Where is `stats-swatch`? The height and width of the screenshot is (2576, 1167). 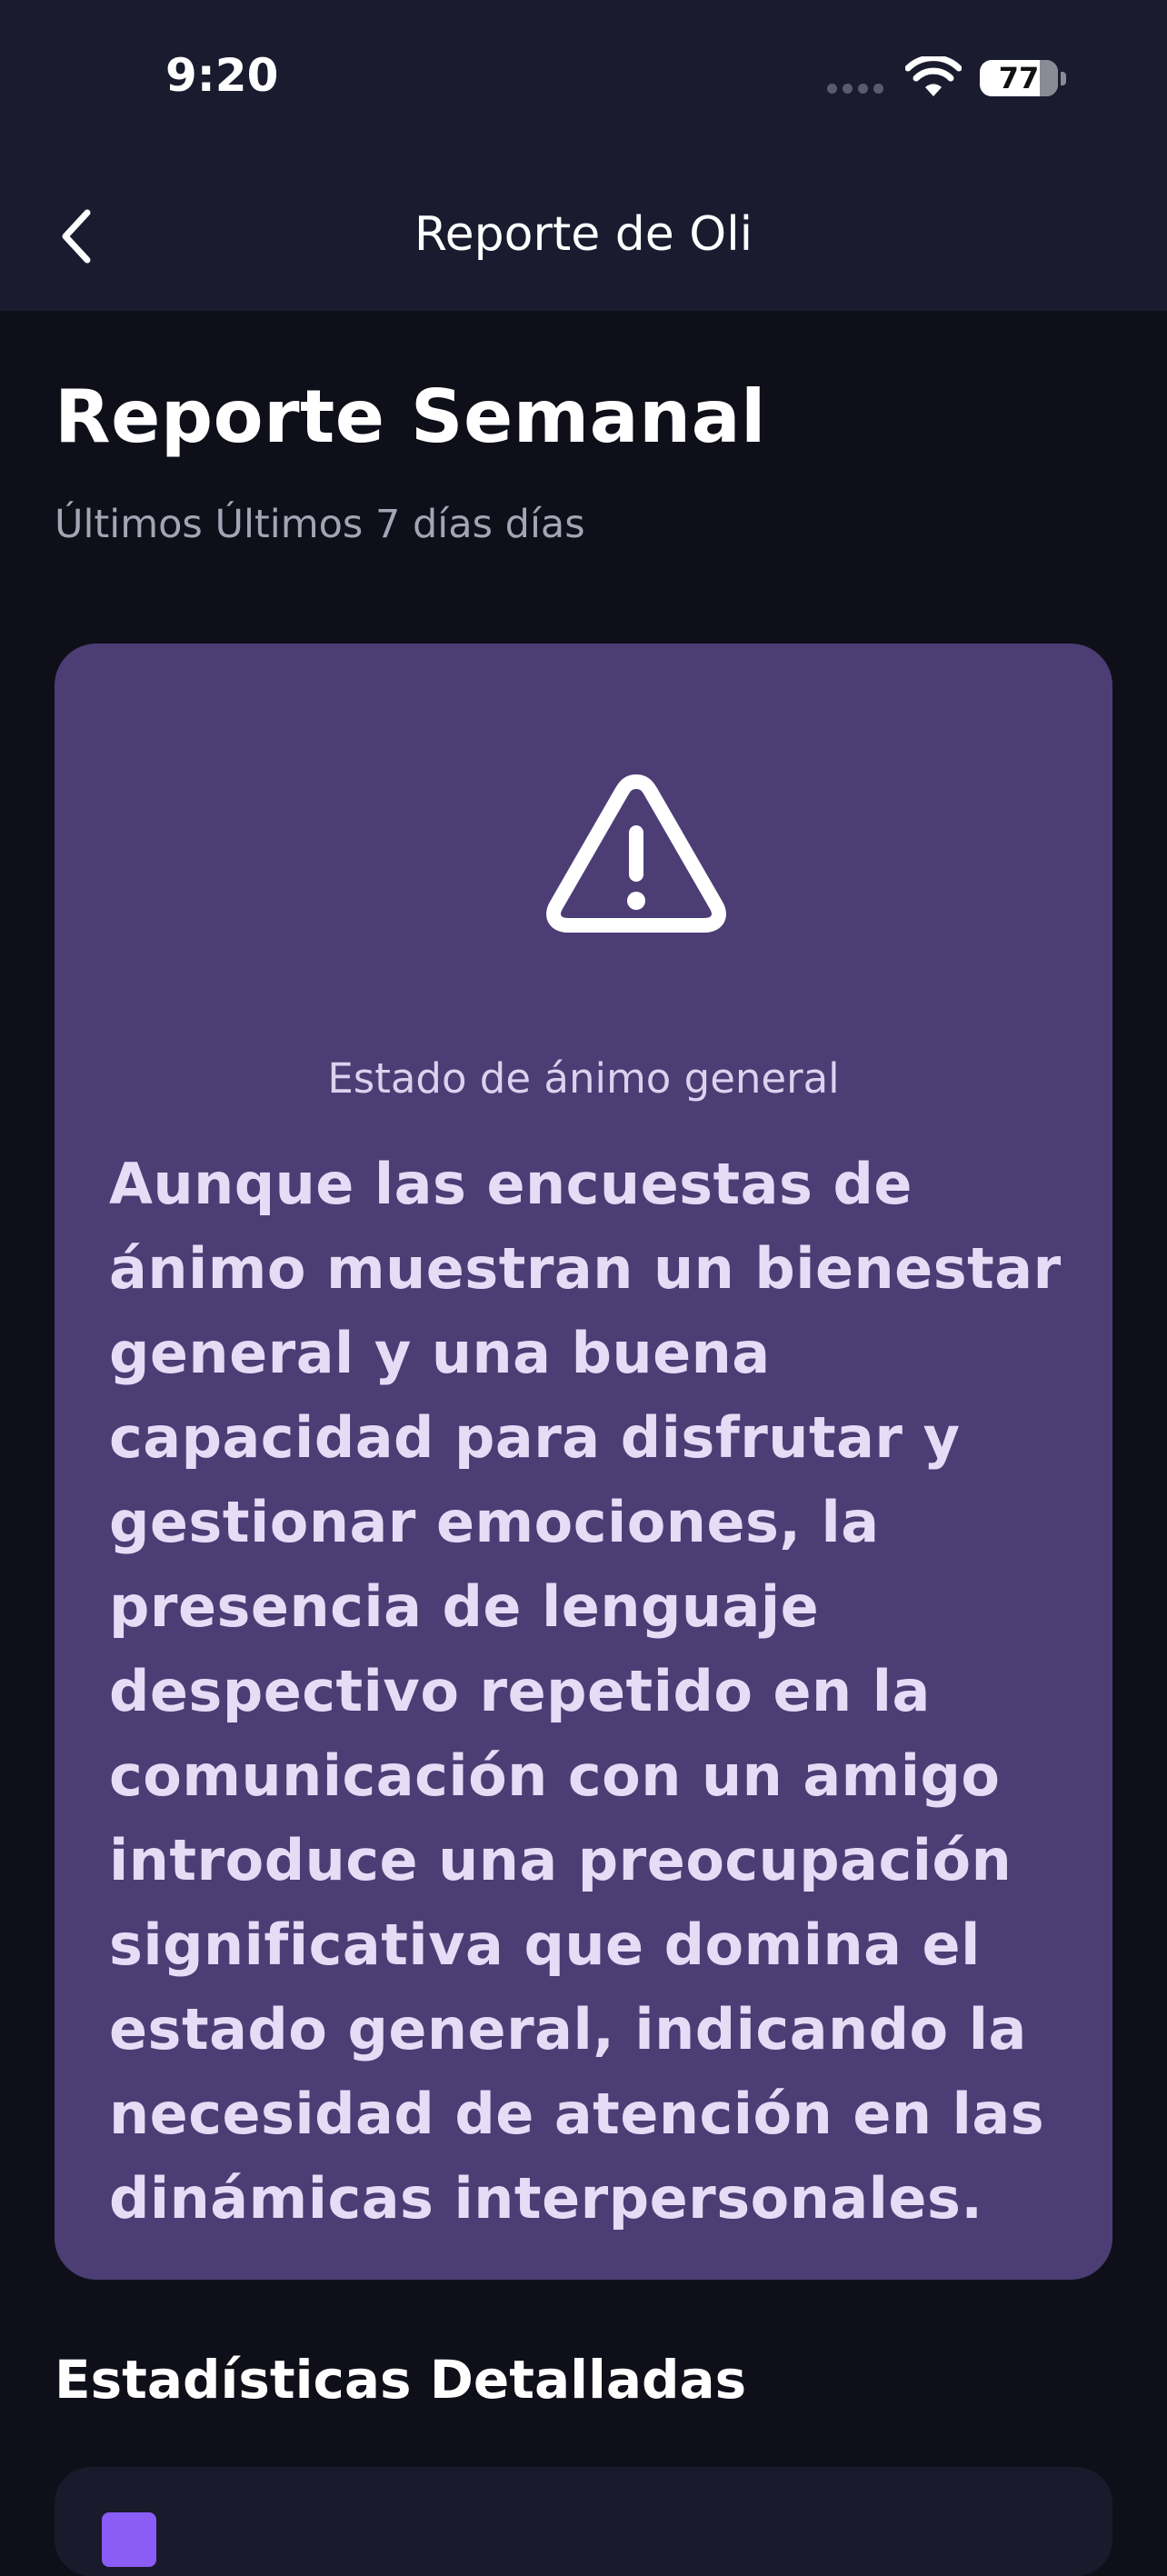
stats-swatch is located at coordinates (129, 2539).